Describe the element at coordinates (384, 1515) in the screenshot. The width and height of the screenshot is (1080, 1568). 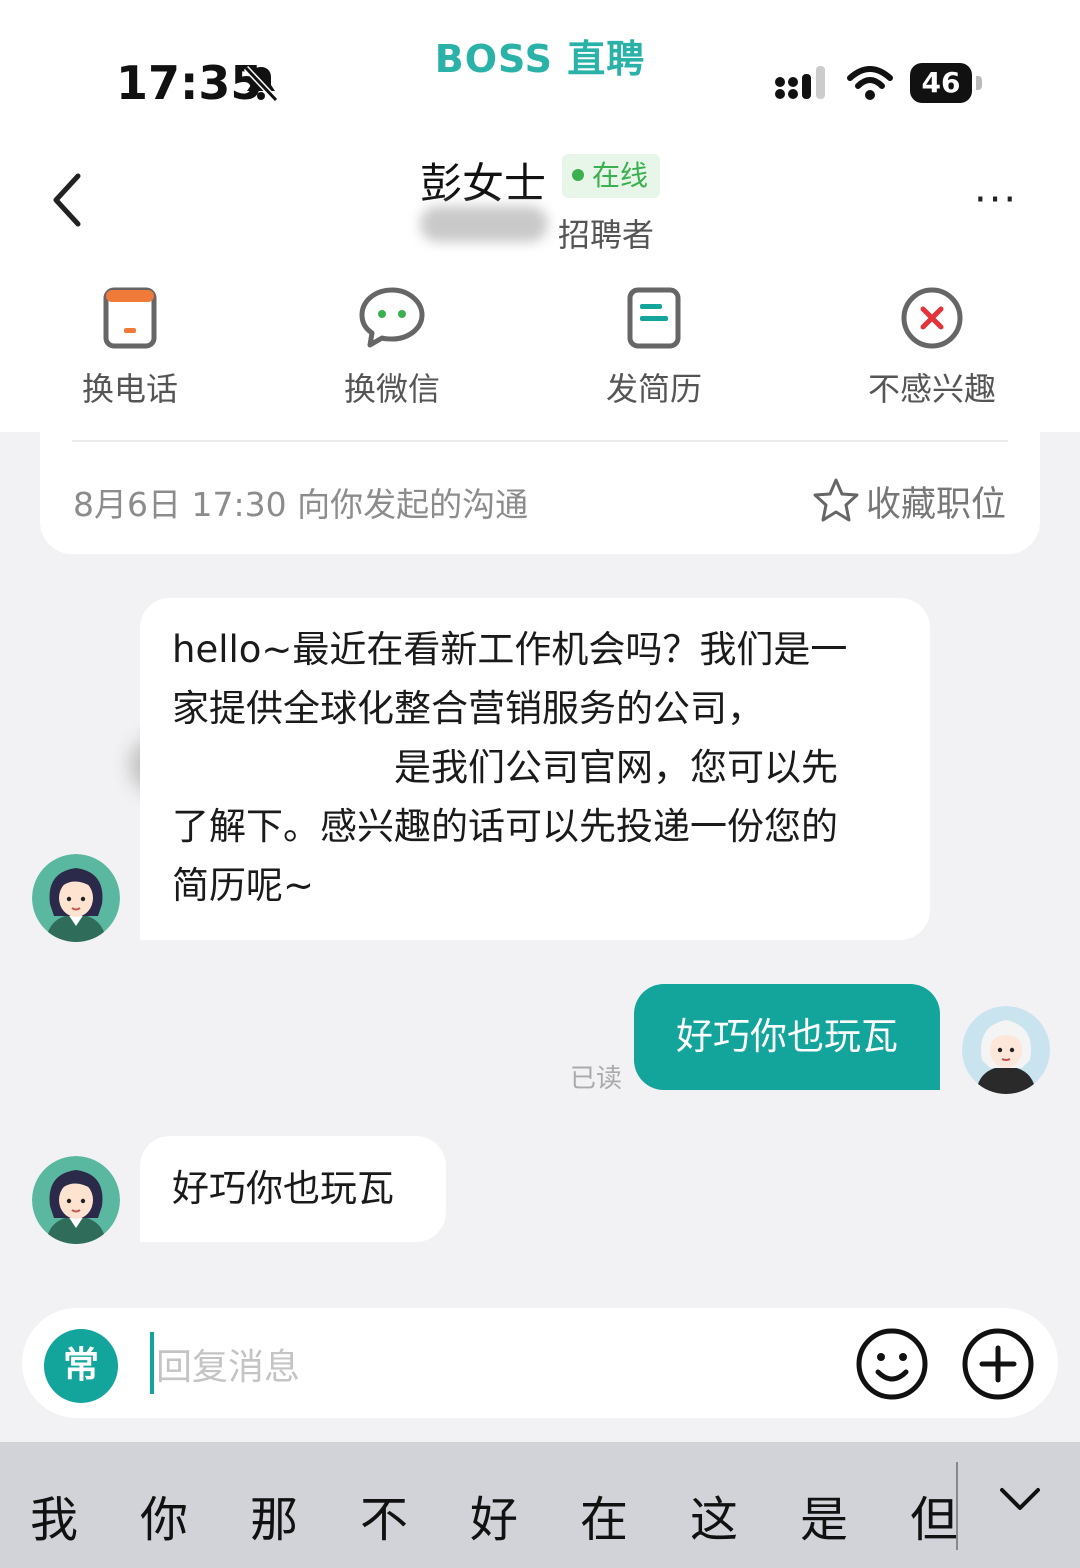
I see `candidate-word: 不` at that location.